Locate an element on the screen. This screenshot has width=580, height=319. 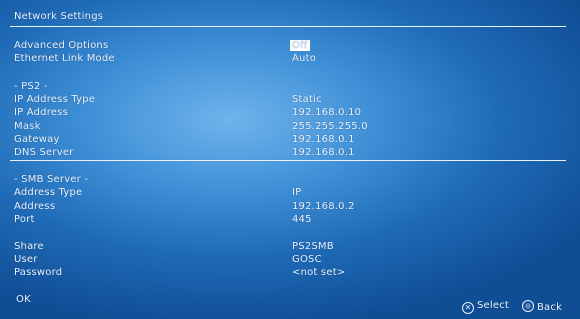
gateway-label: Gateway is located at coordinates (37, 140).